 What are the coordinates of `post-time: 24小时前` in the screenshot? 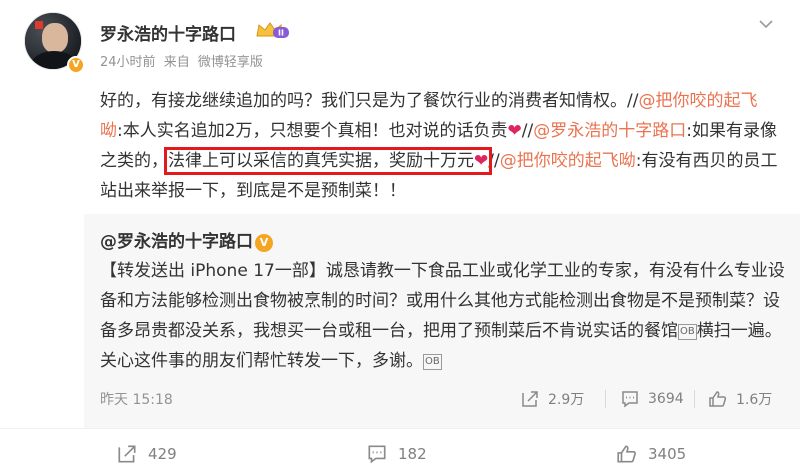 It's located at (128, 62).